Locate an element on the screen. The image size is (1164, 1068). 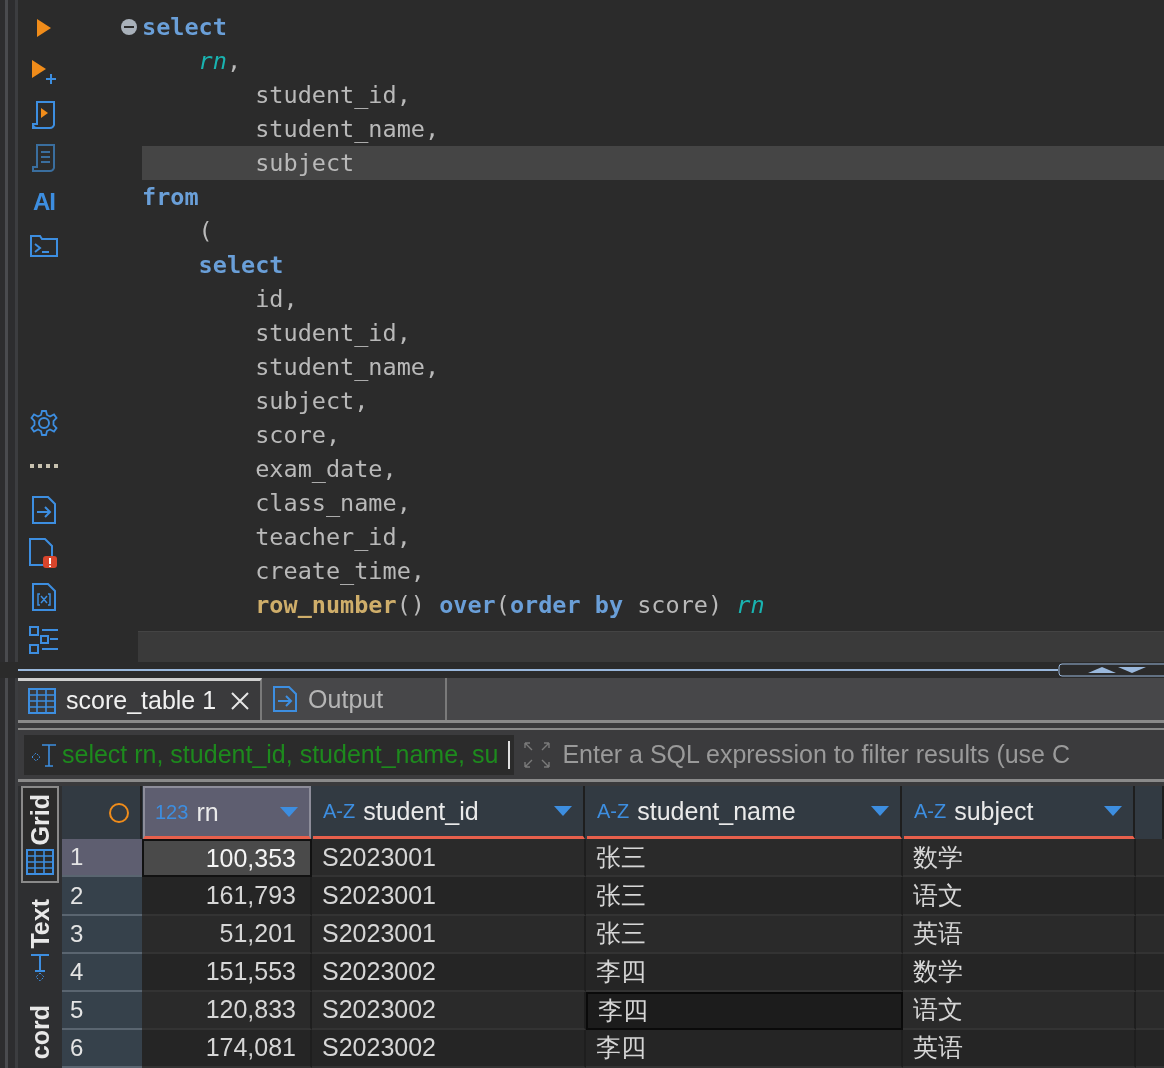
more-icon is located at coordinates (44, 466).